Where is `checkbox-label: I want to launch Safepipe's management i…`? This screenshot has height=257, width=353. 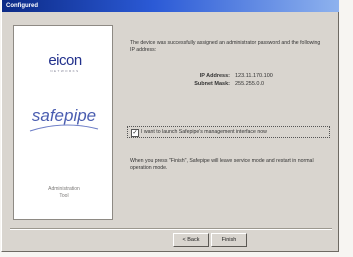
checkbox-label: I want to launch Safepipe's management i… is located at coordinates (204, 132).